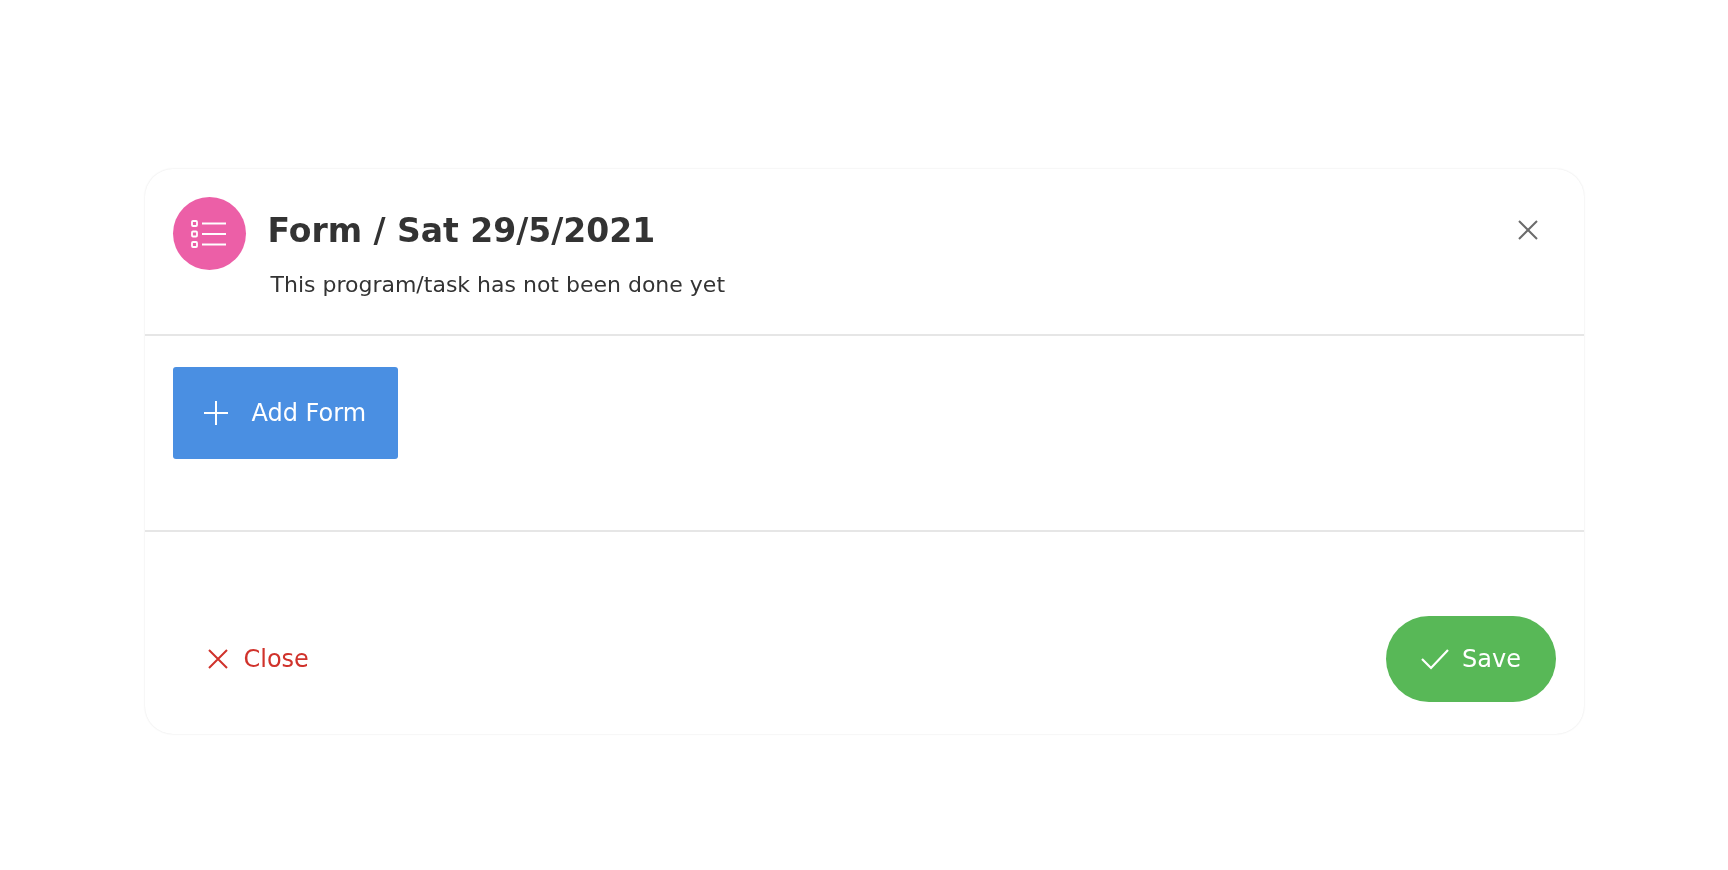 The height and width of the screenshot is (870, 1728). Describe the element at coordinates (1470, 659) in the screenshot. I see `save-button: Save` at that location.